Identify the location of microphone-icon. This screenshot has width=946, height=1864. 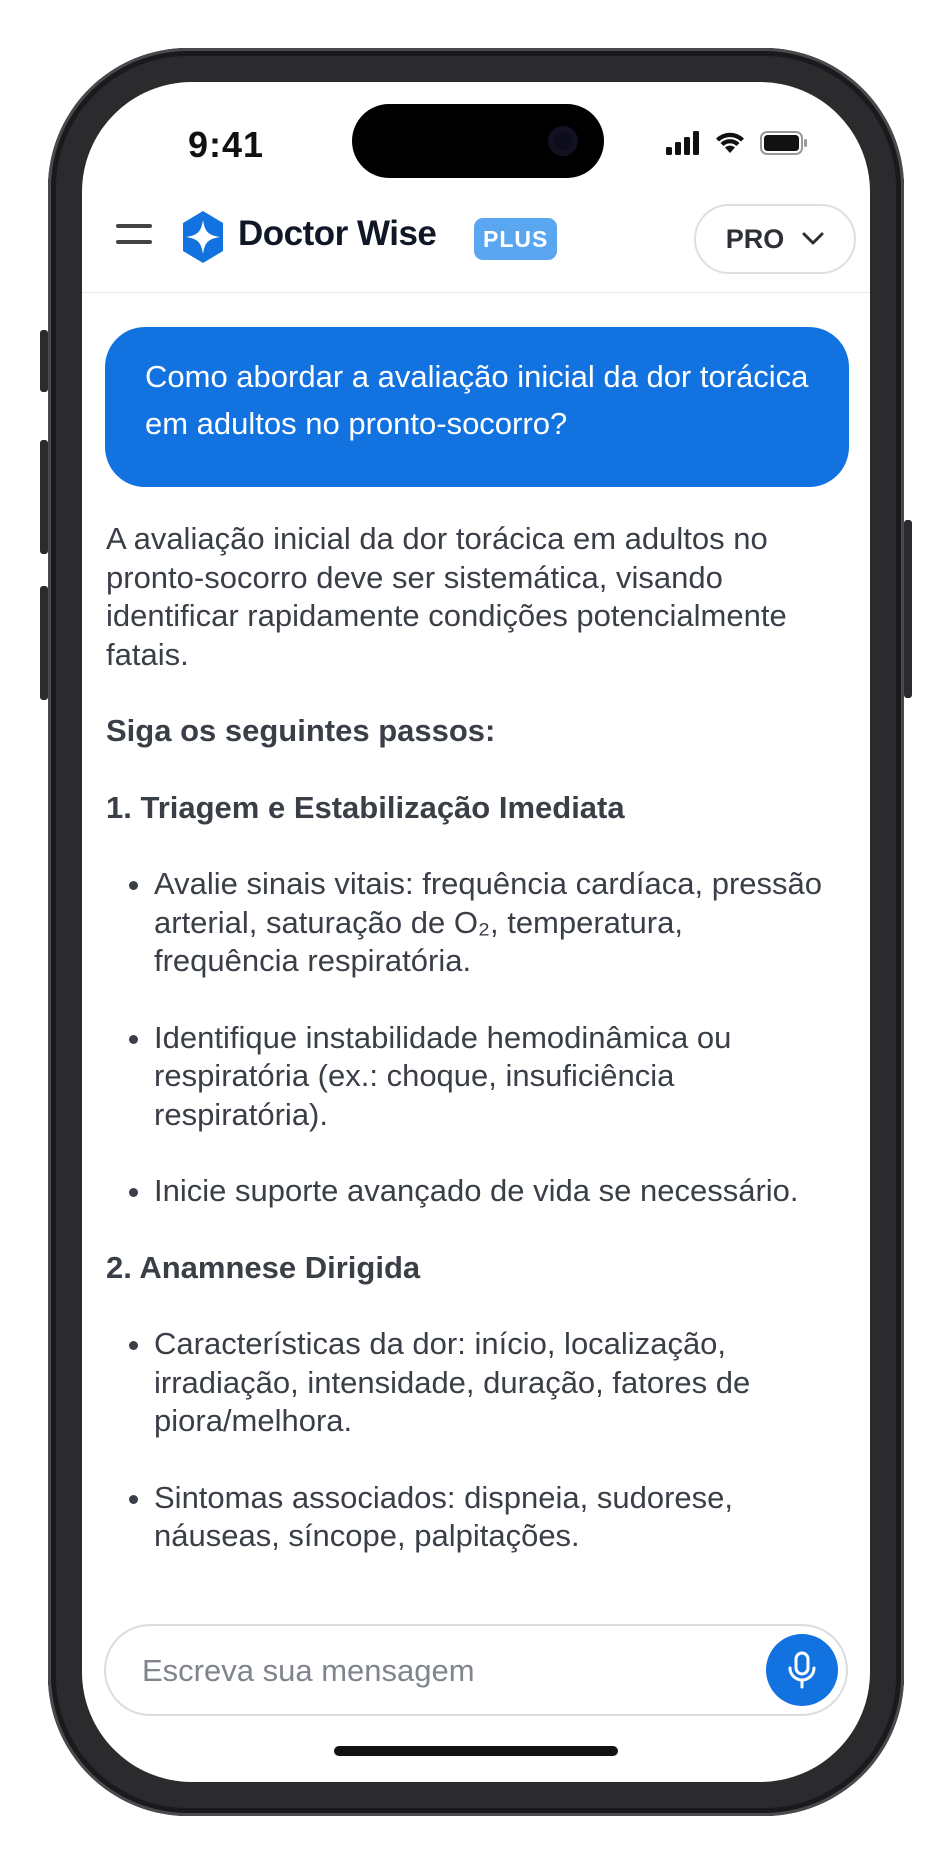
(802, 1670).